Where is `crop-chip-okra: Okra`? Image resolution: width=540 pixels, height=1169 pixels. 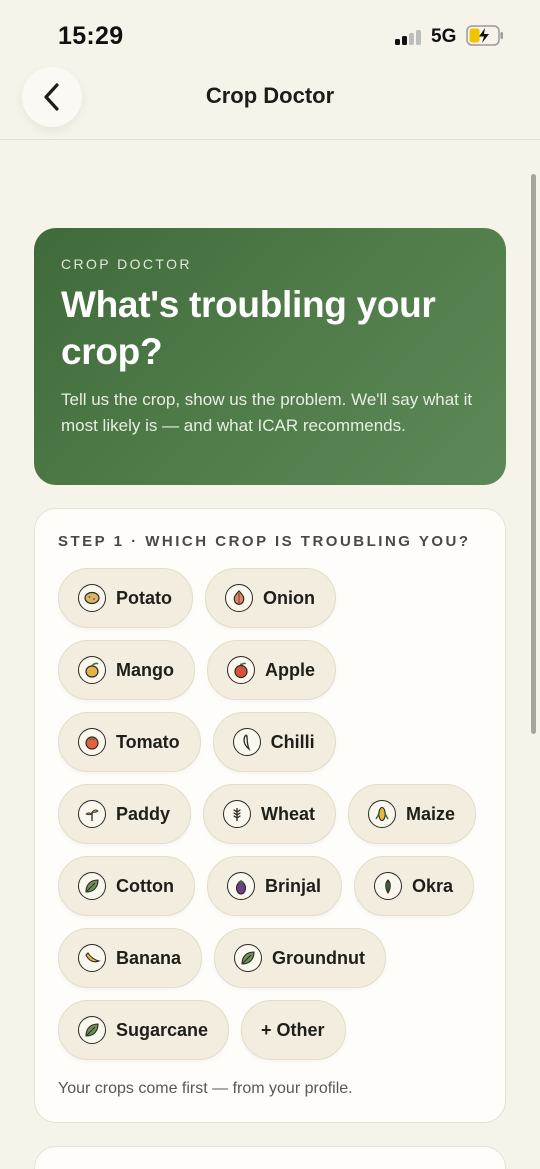
crop-chip-okra: Okra is located at coordinates (414, 886).